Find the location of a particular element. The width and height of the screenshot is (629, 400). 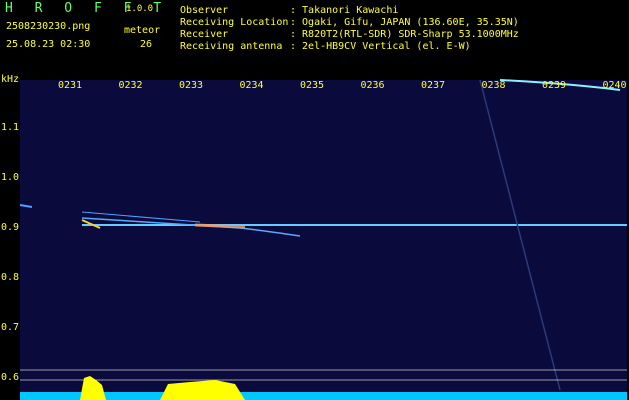

frequency-tick-label: 1.1 is located at coordinates (10, 127).